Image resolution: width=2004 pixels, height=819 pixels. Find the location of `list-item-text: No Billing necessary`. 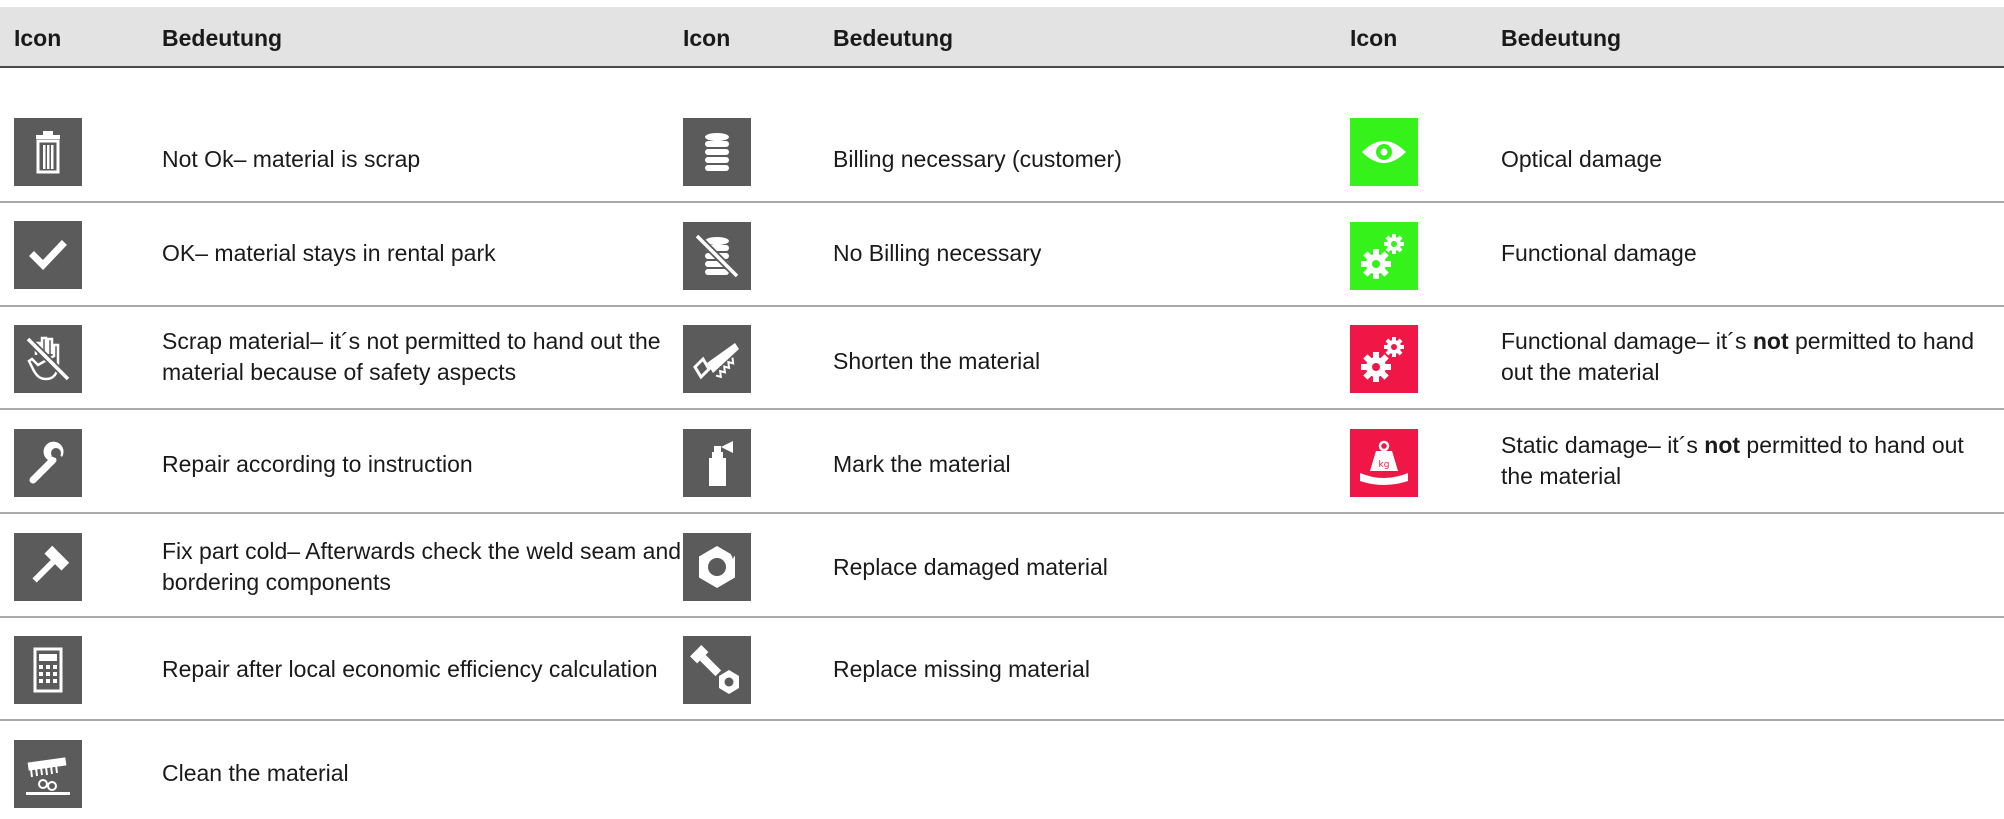

list-item-text: No Billing necessary is located at coordinates (937, 252).